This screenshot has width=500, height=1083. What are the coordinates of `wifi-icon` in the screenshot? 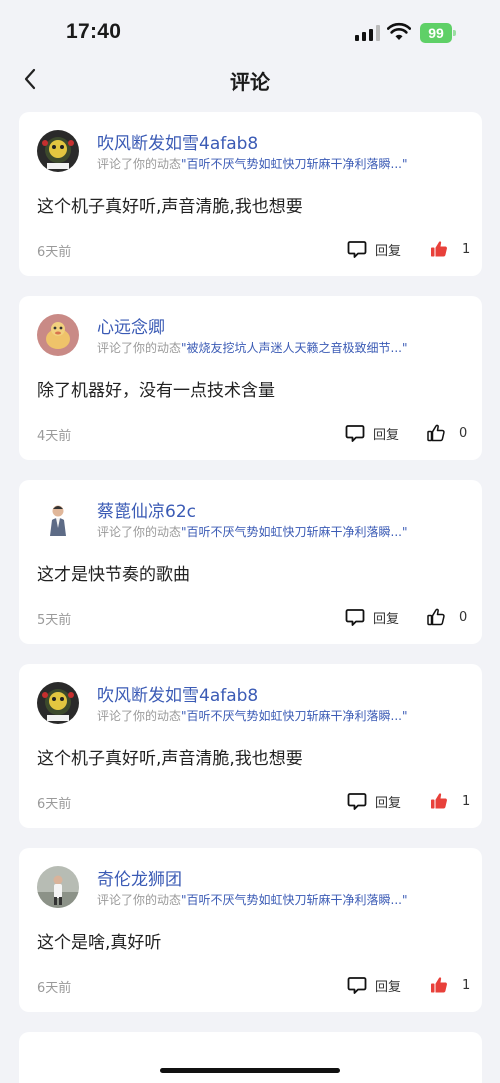 It's located at (399, 34).